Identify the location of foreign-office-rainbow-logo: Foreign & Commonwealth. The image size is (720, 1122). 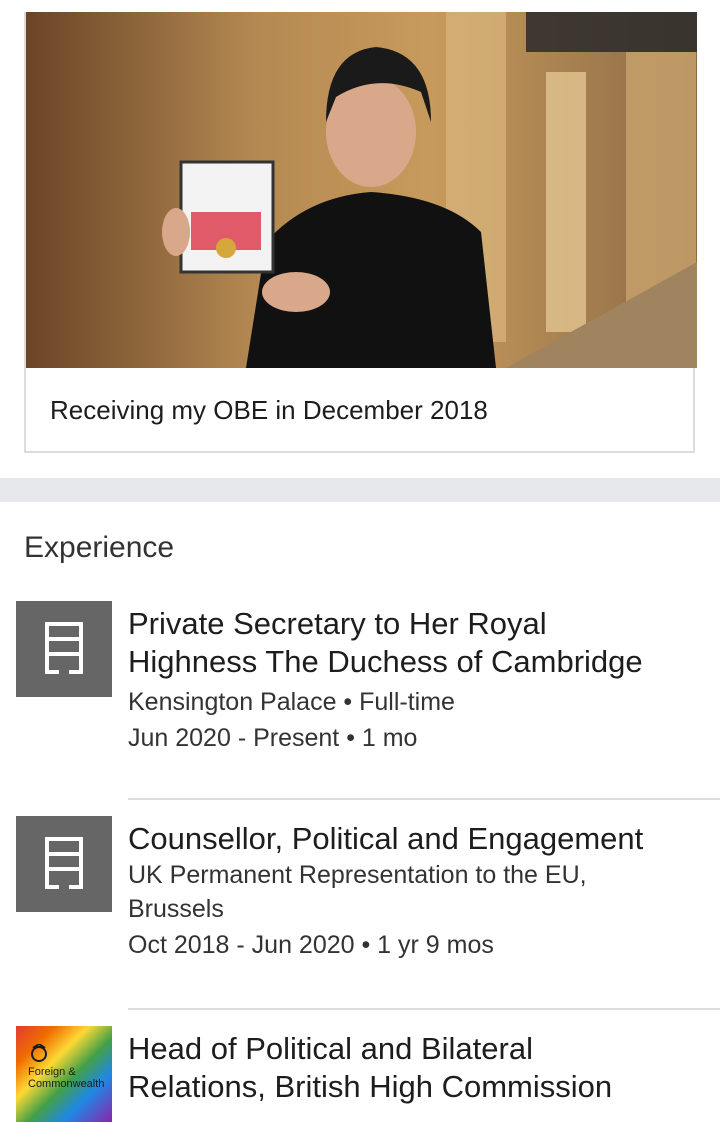
(64, 1074).